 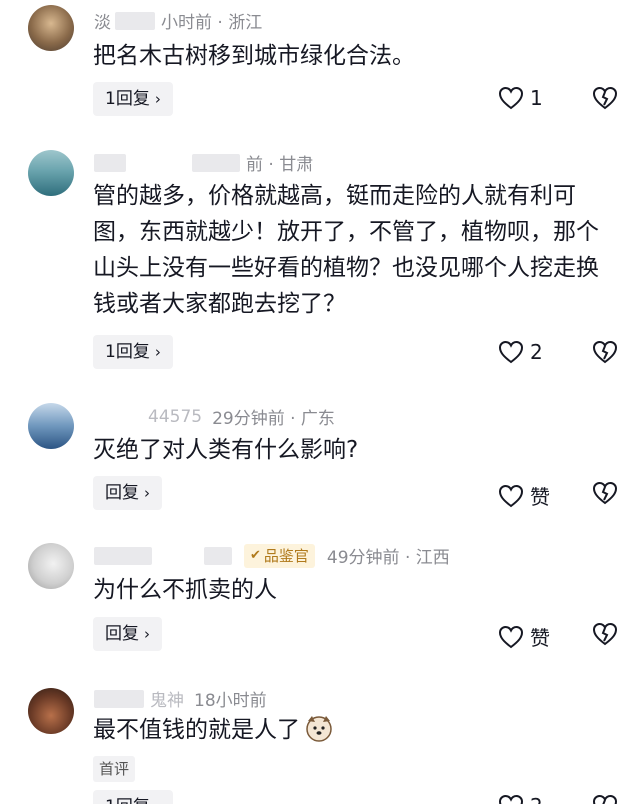 I want to click on time-location: 小时前 · 浙江, so click(x=212, y=23).